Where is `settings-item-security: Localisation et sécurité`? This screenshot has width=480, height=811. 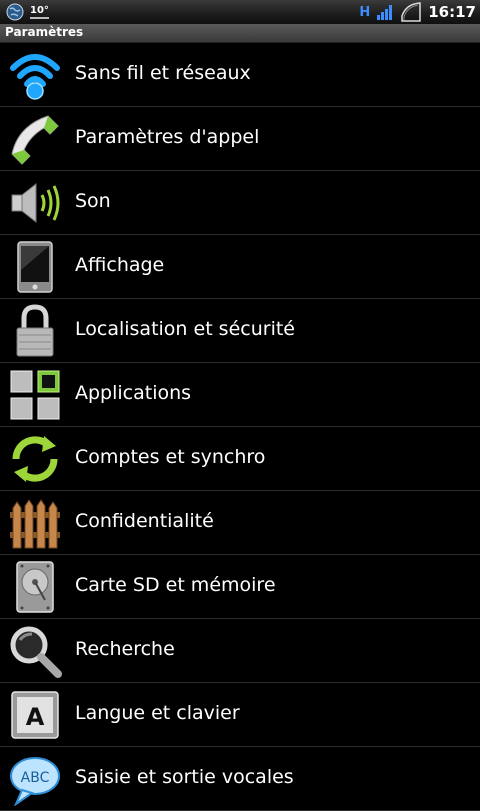 settings-item-security: Localisation et sécurité is located at coordinates (240, 331).